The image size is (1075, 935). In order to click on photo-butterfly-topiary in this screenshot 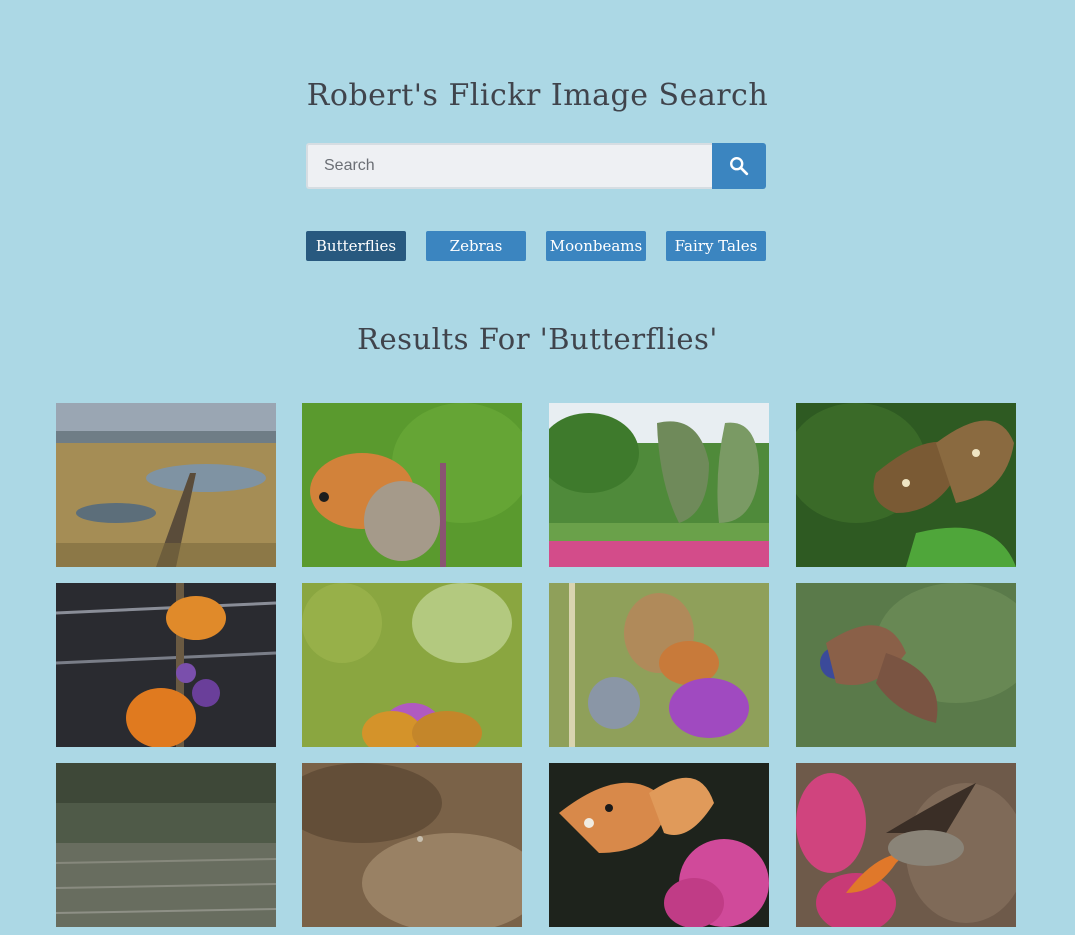, I will do `click(659, 485)`.